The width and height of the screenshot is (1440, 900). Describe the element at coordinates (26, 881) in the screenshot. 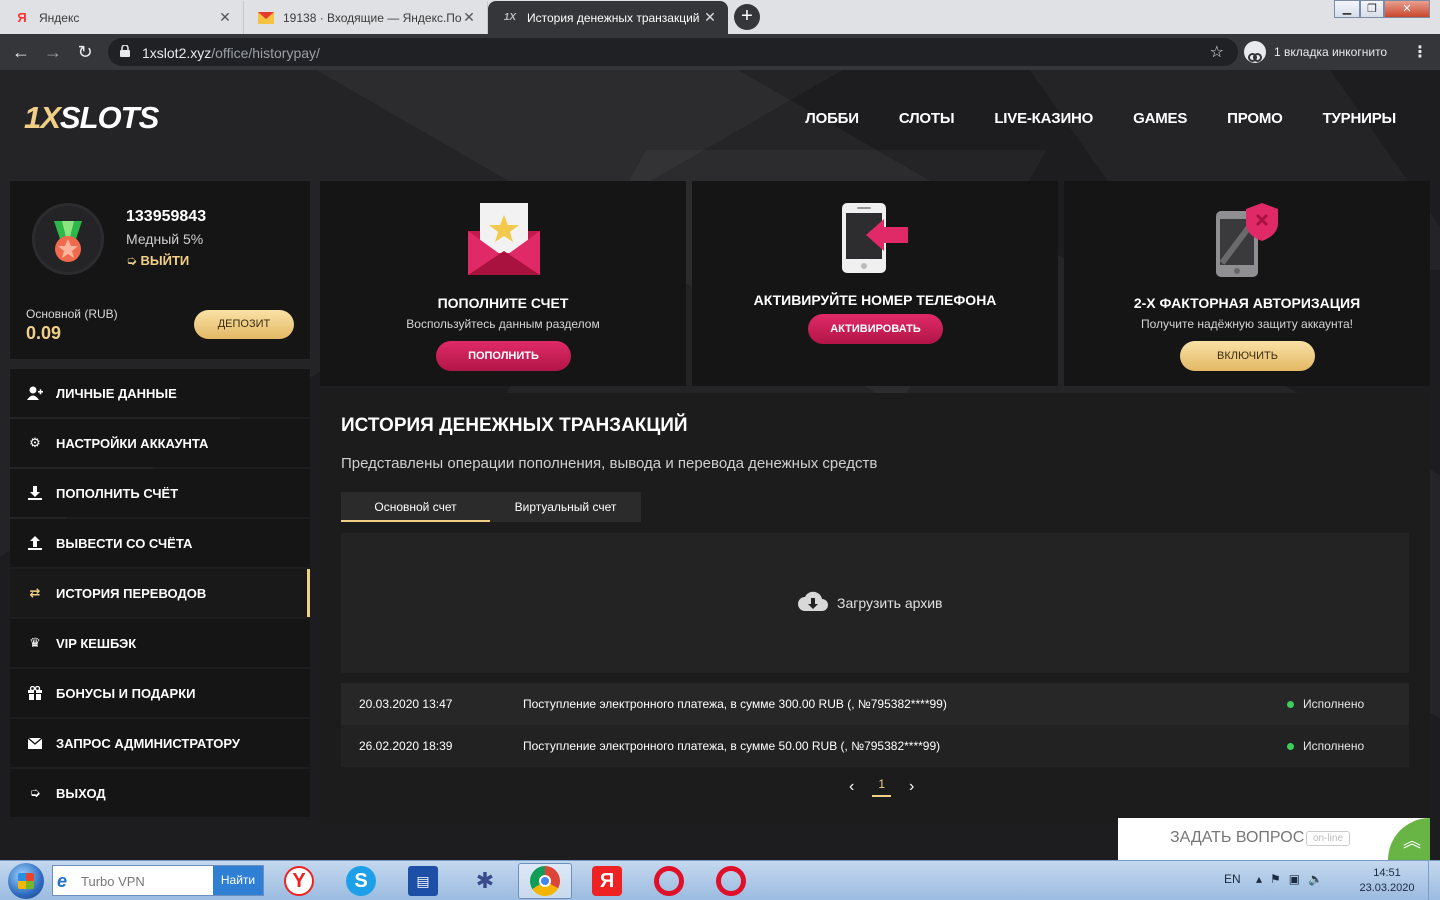

I see `start-button` at that location.